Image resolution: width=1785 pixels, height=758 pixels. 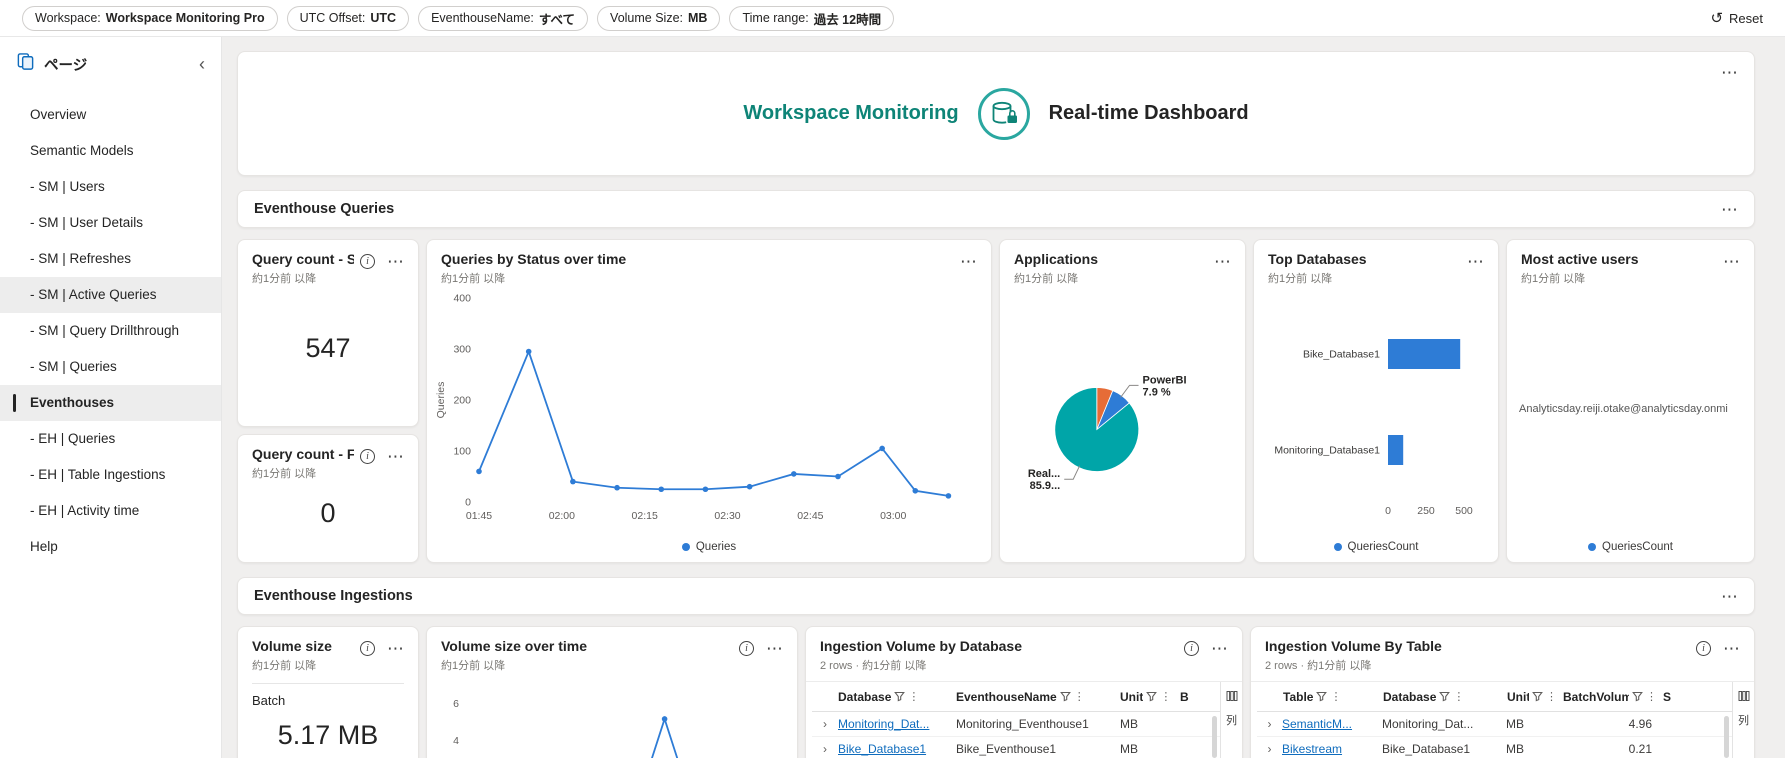 I want to click on column-header: Table ⋮, so click(x=1333, y=697).